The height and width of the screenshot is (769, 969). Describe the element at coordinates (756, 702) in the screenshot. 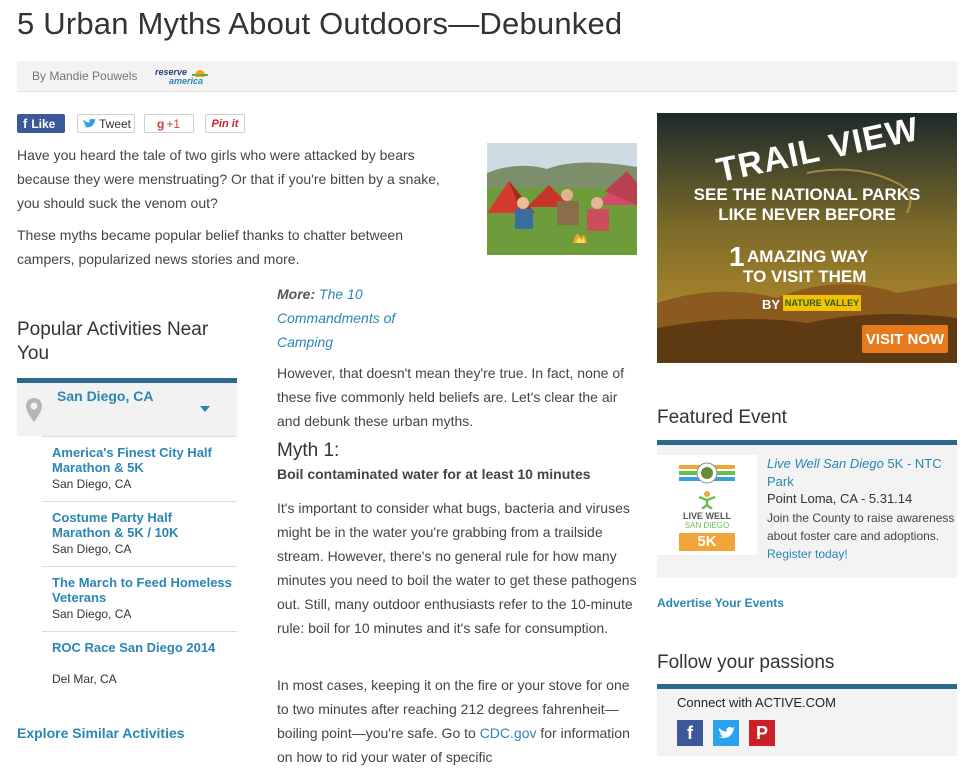

I see `connect-label: Connect with ACTIVE.COM` at that location.